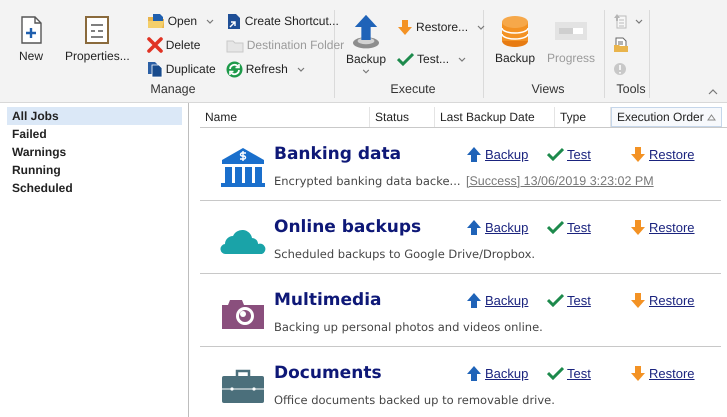 This screenshot has width=727, height=417. Describe the element at coordinates (409, 327) in the screenshot. I see `job-description: Backing up personal photos and videos online.` at that location.